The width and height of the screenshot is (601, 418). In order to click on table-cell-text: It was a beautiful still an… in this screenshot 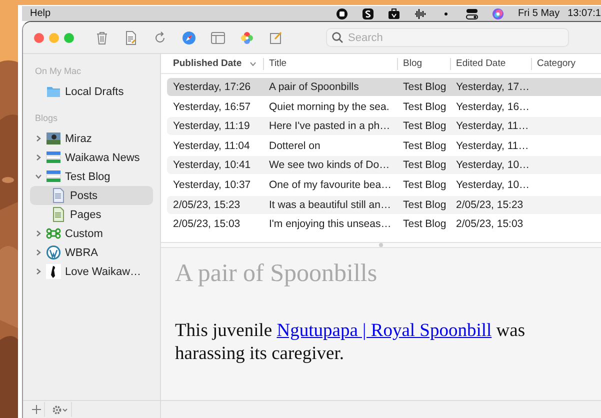, I will do `click(330, 204)`.